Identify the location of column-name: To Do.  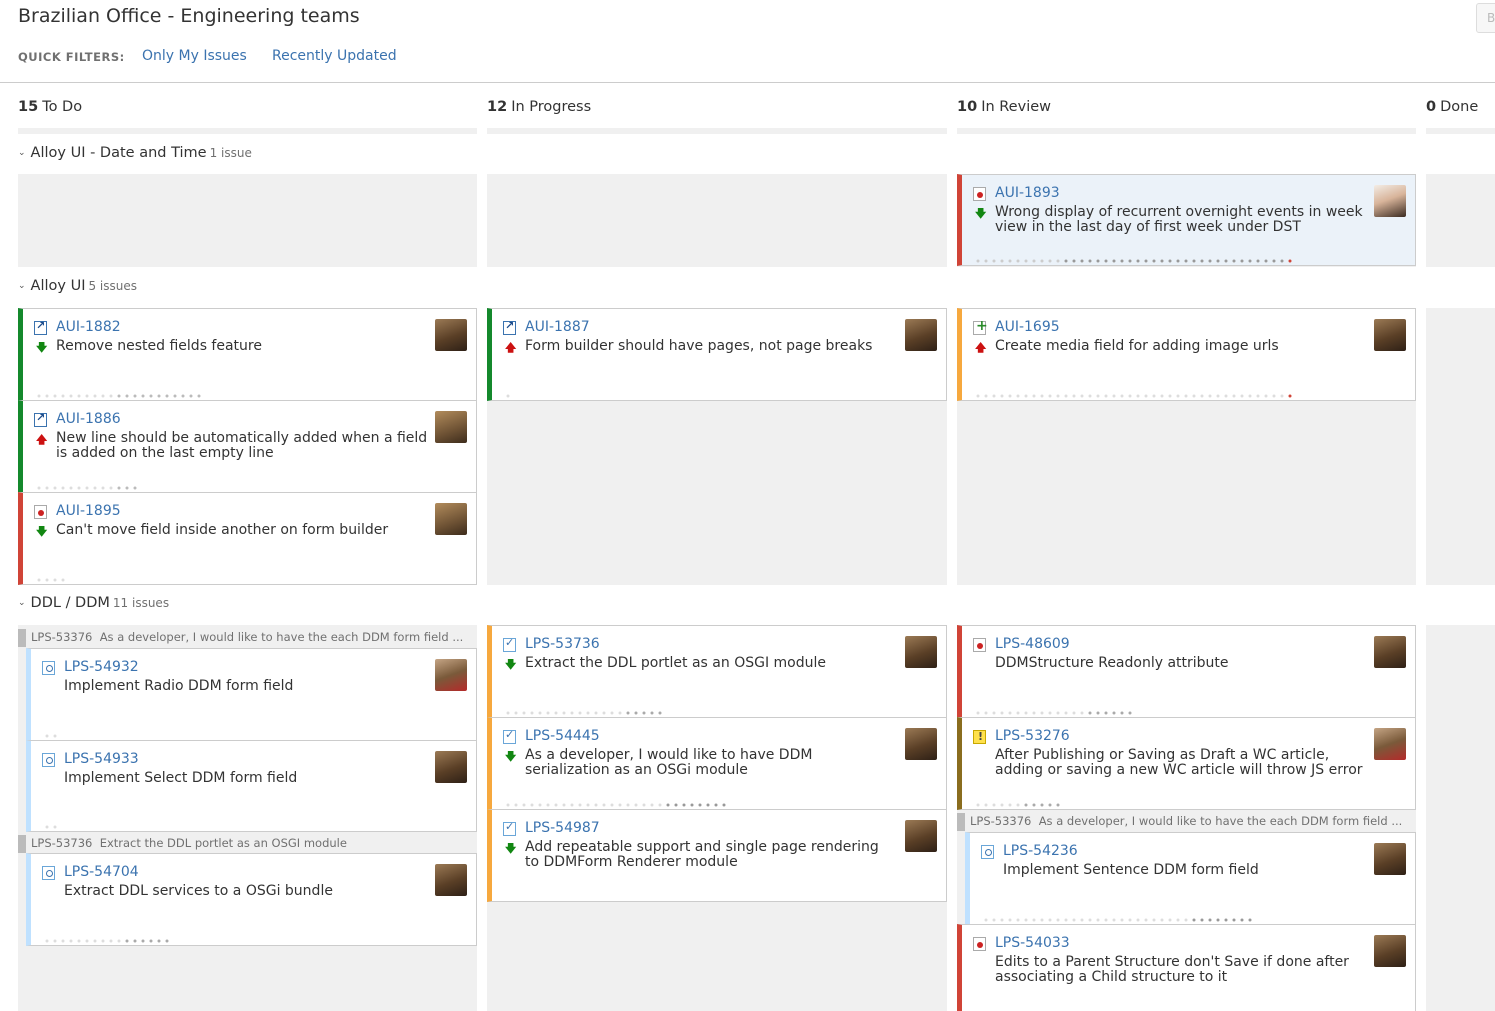
(62, 107).